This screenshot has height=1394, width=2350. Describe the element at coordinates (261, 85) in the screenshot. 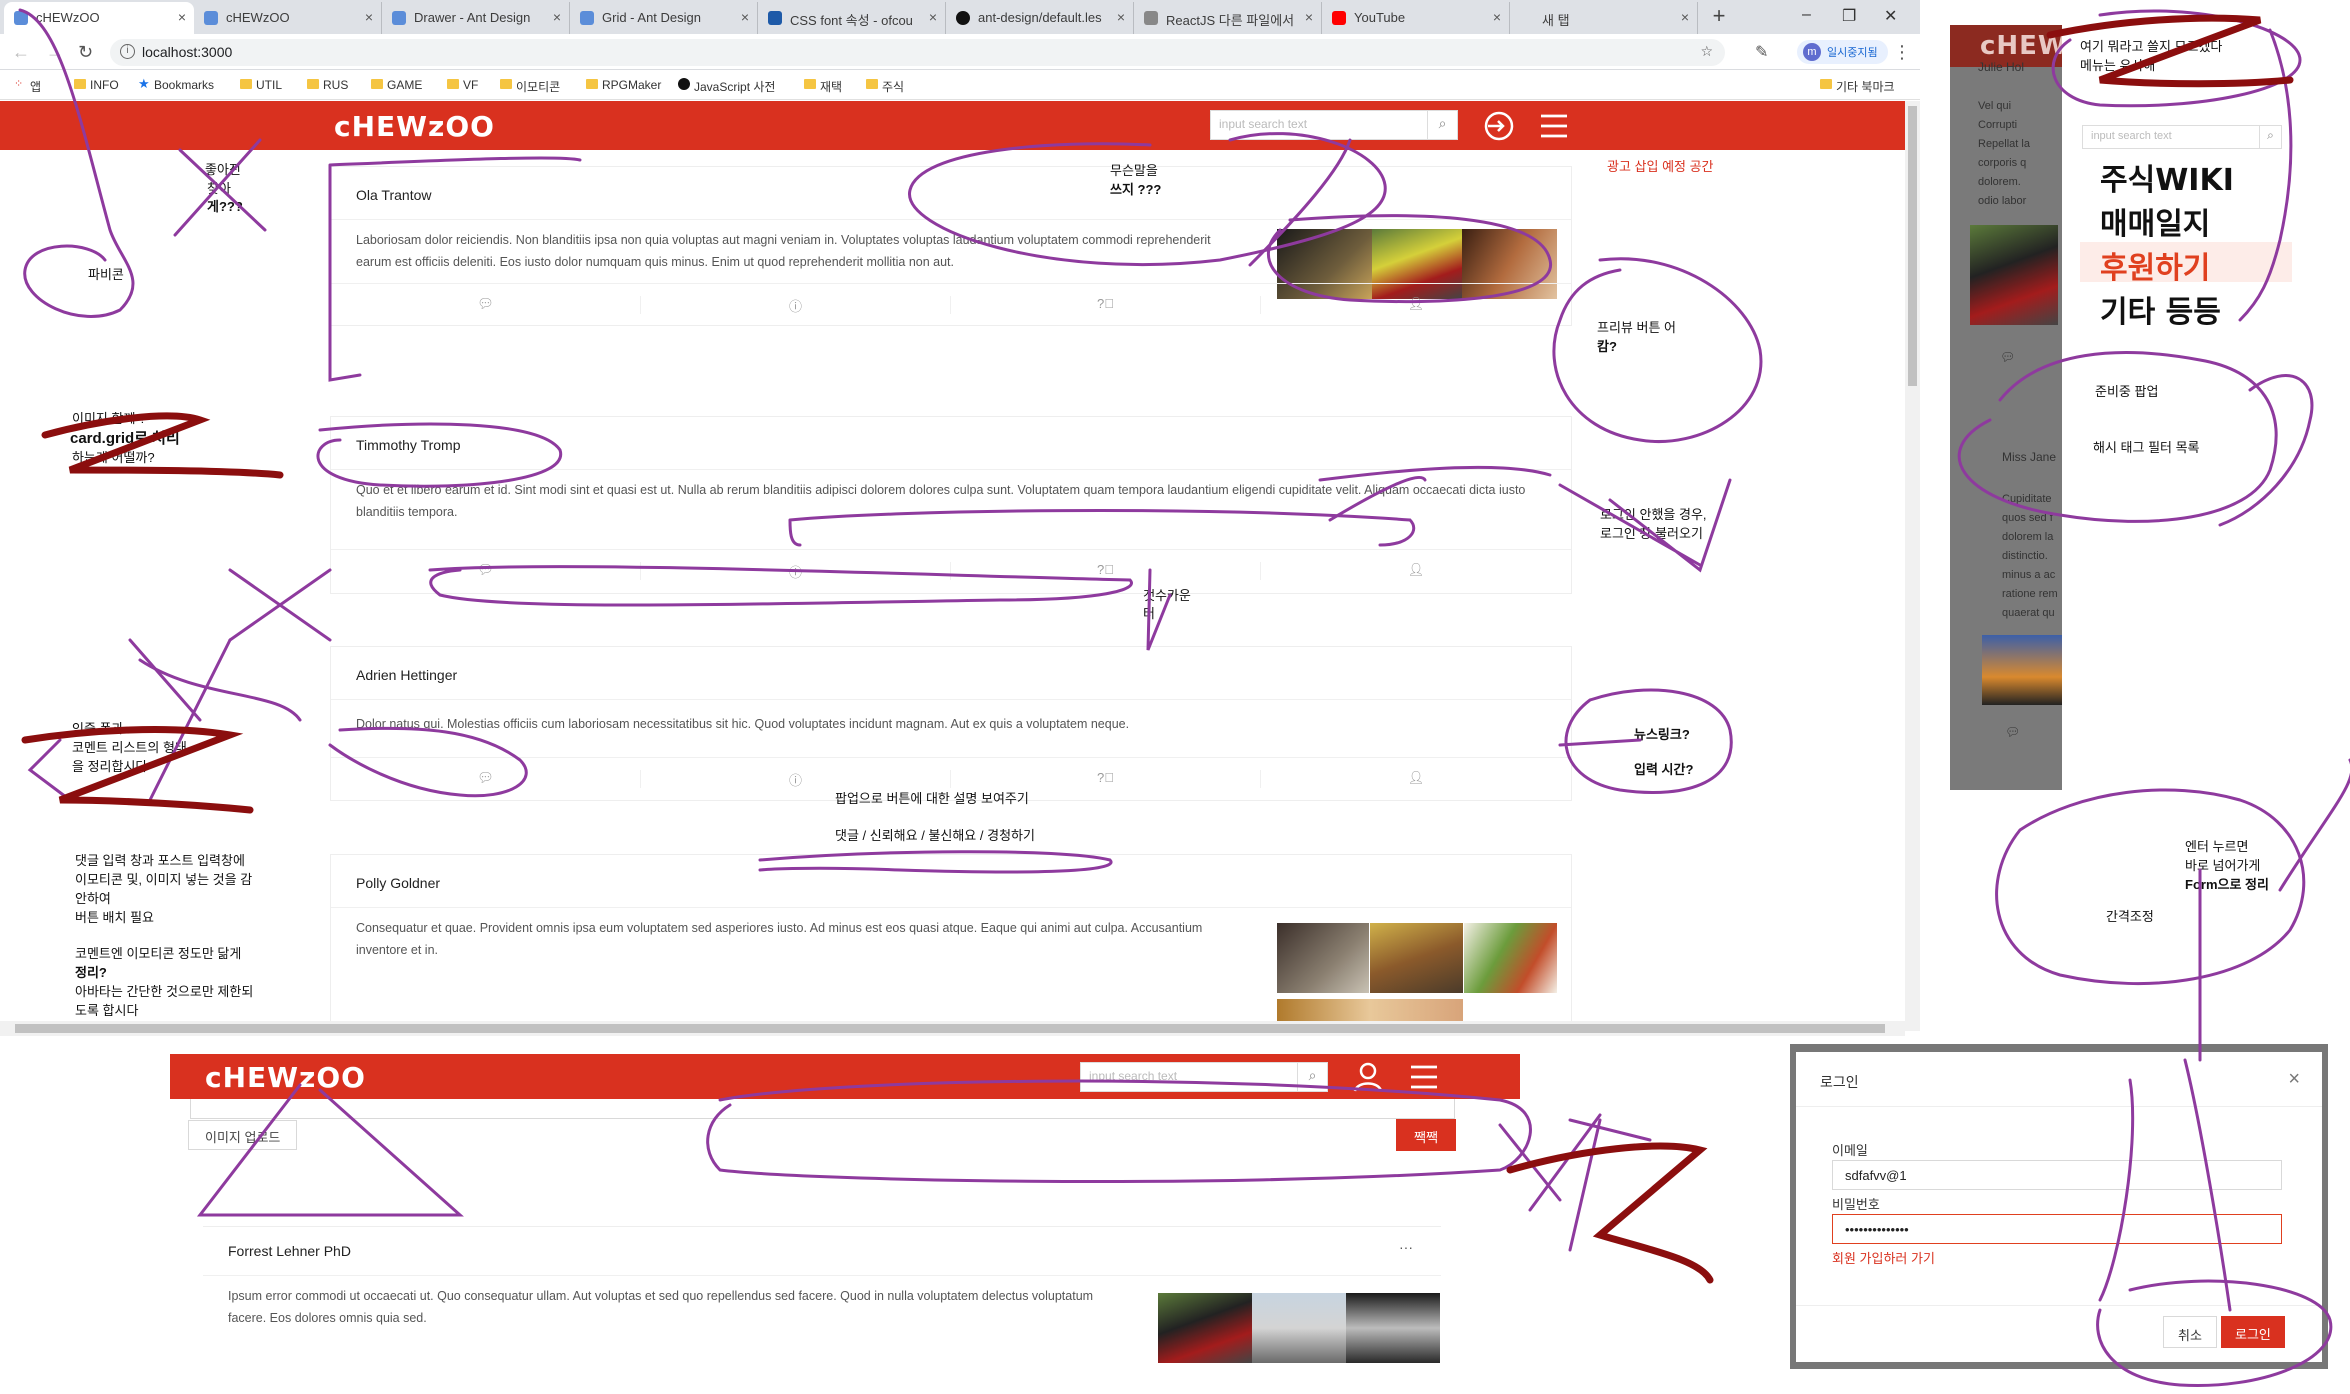

I see `bookmark-folder: UTIL` at that location.